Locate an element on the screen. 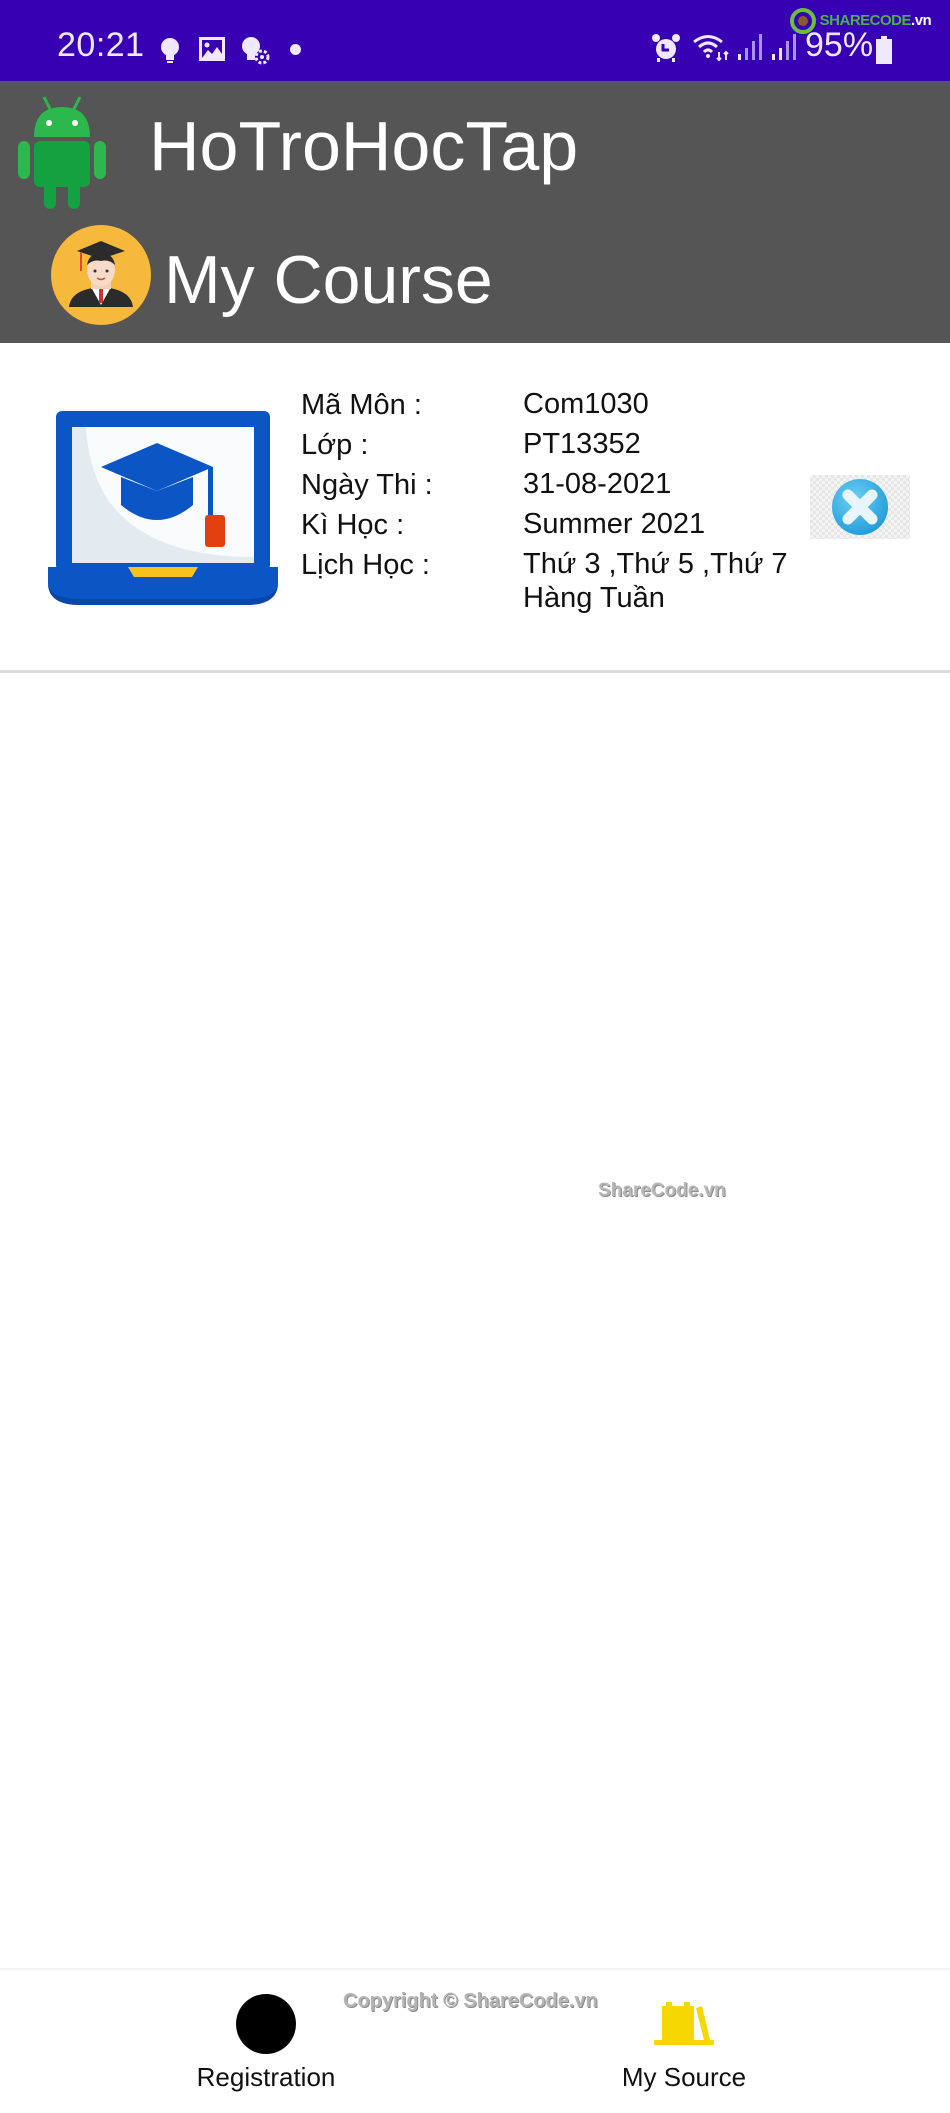 This screenshot has height=2113, width=950. exam-date-label: Ngày Thi : is located at coordinates (367, 485).